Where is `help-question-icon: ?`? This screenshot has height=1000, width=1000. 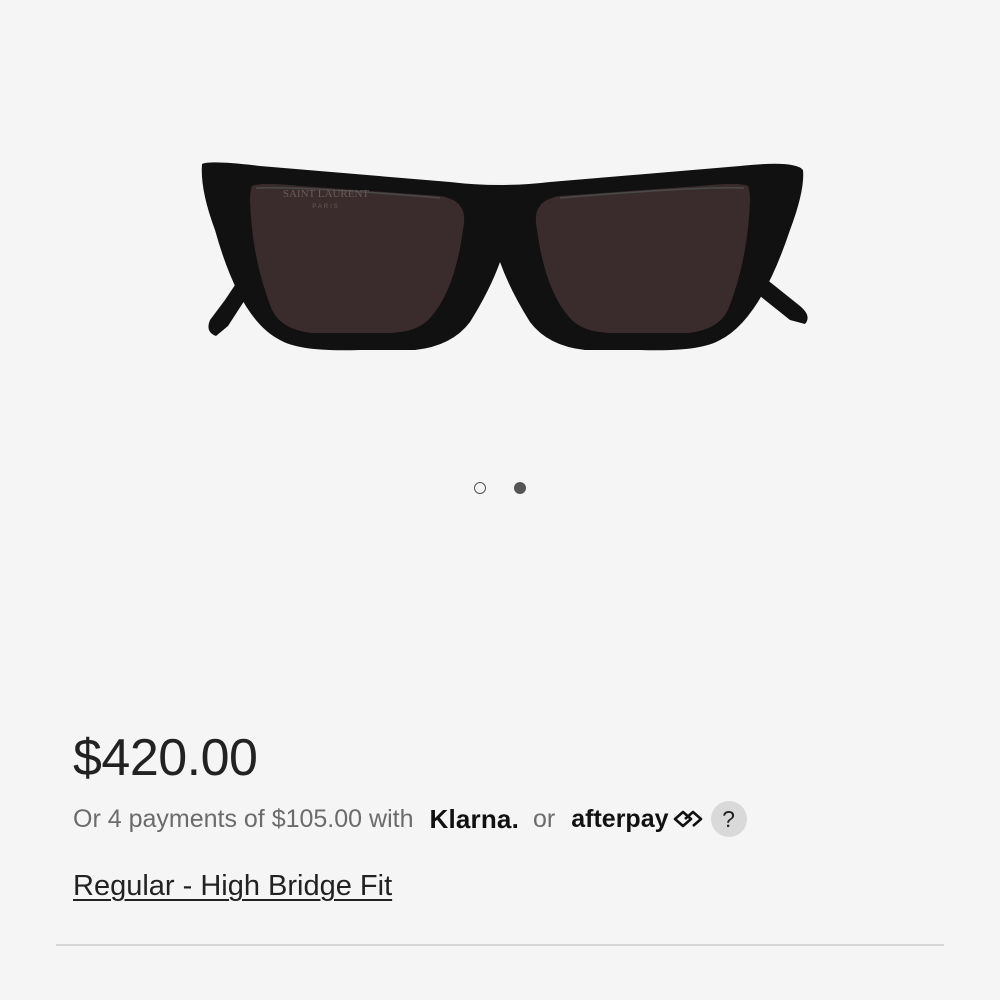 help-question-icon: ? is located at coordinates (728, 819).